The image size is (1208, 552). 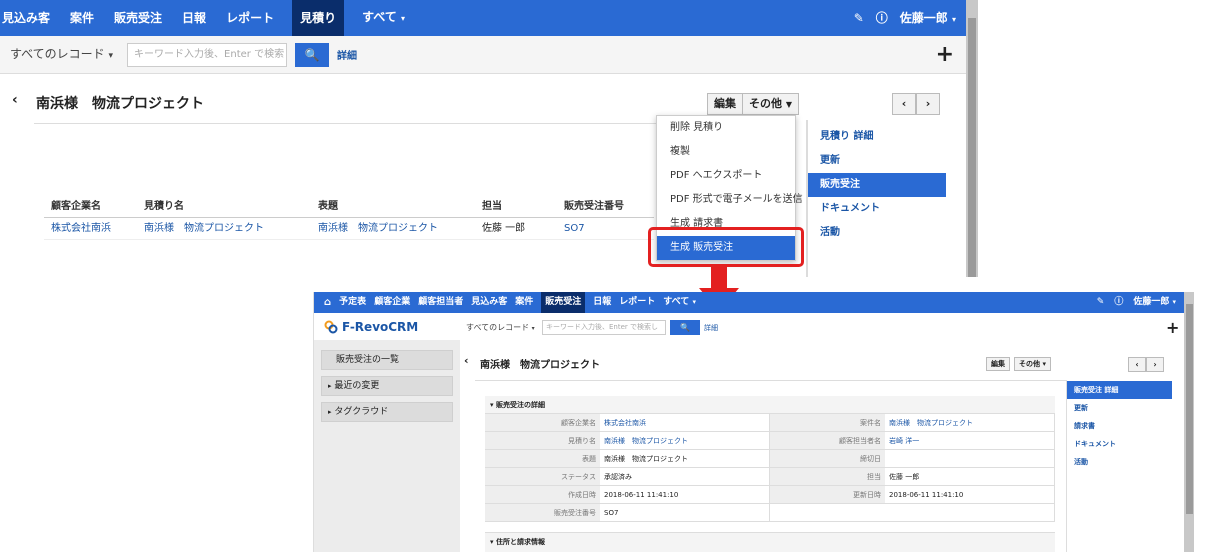 I want to click on table-cell: 株式会社南浜, so click(x=91, y=228).